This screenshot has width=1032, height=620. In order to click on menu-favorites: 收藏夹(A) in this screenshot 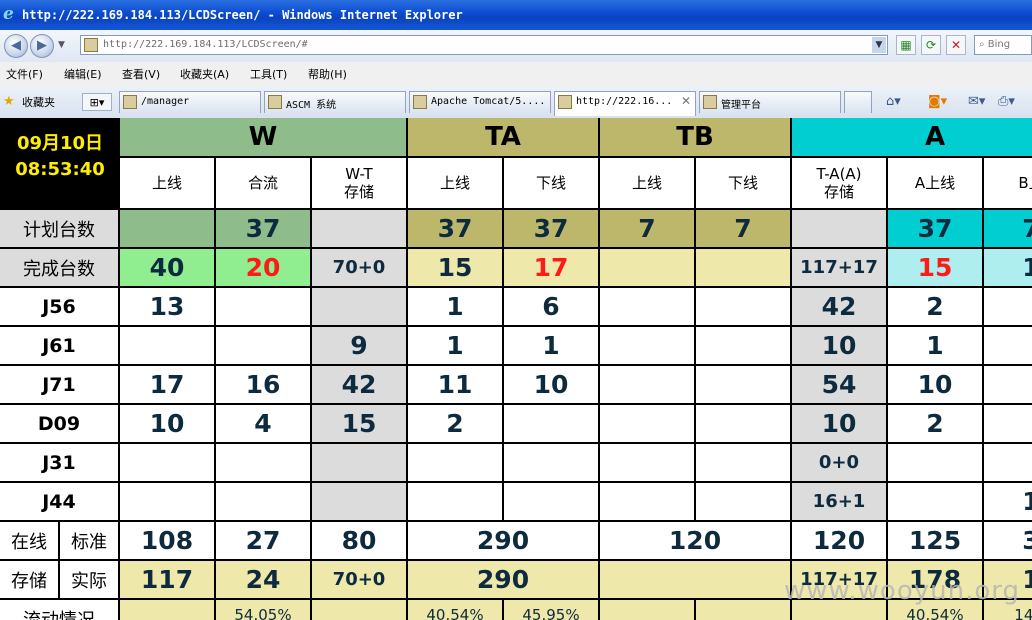, I will do `click(204, 74)`.